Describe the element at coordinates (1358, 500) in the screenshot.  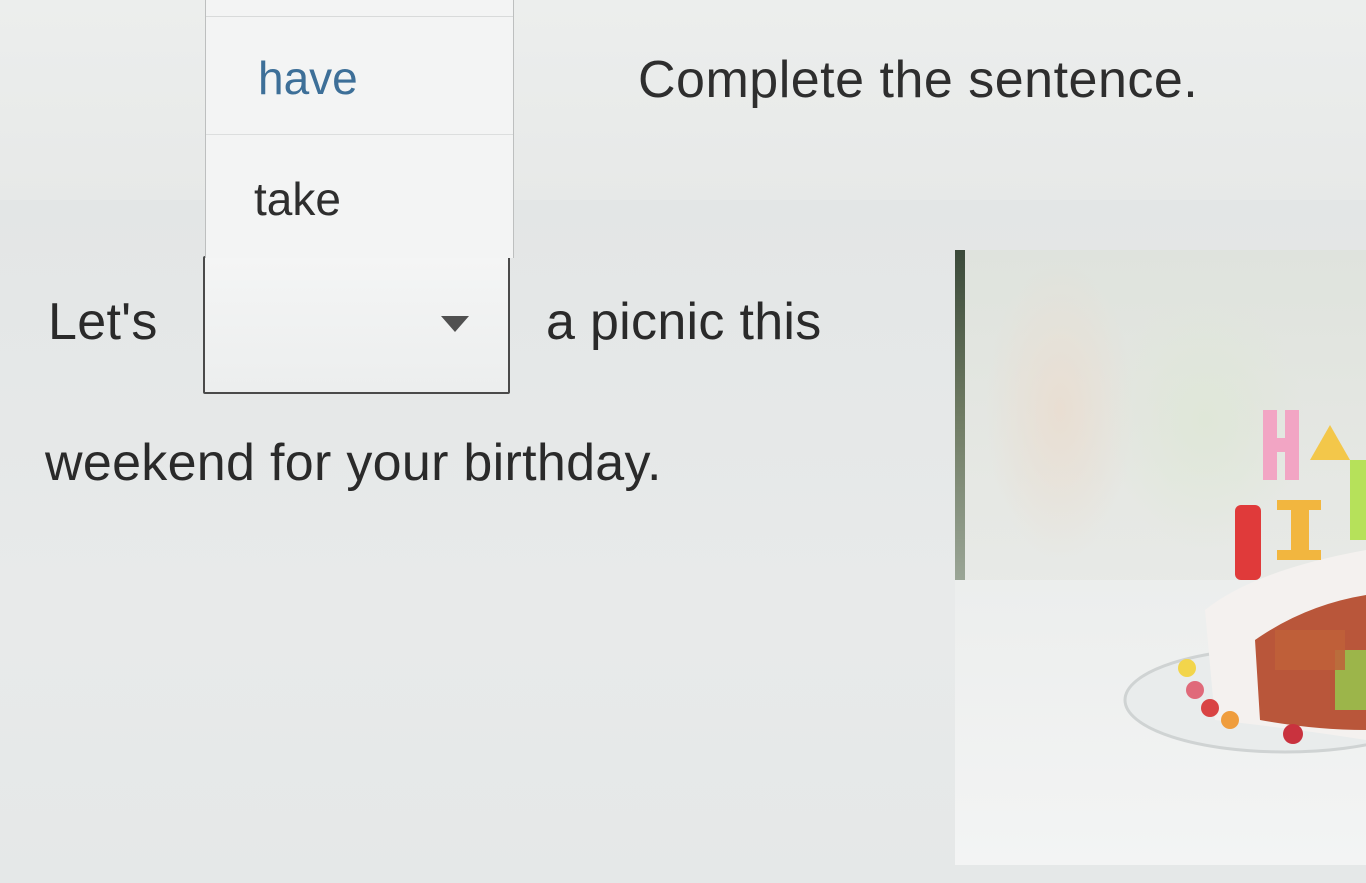
I see `candle-letter-green` at that location.